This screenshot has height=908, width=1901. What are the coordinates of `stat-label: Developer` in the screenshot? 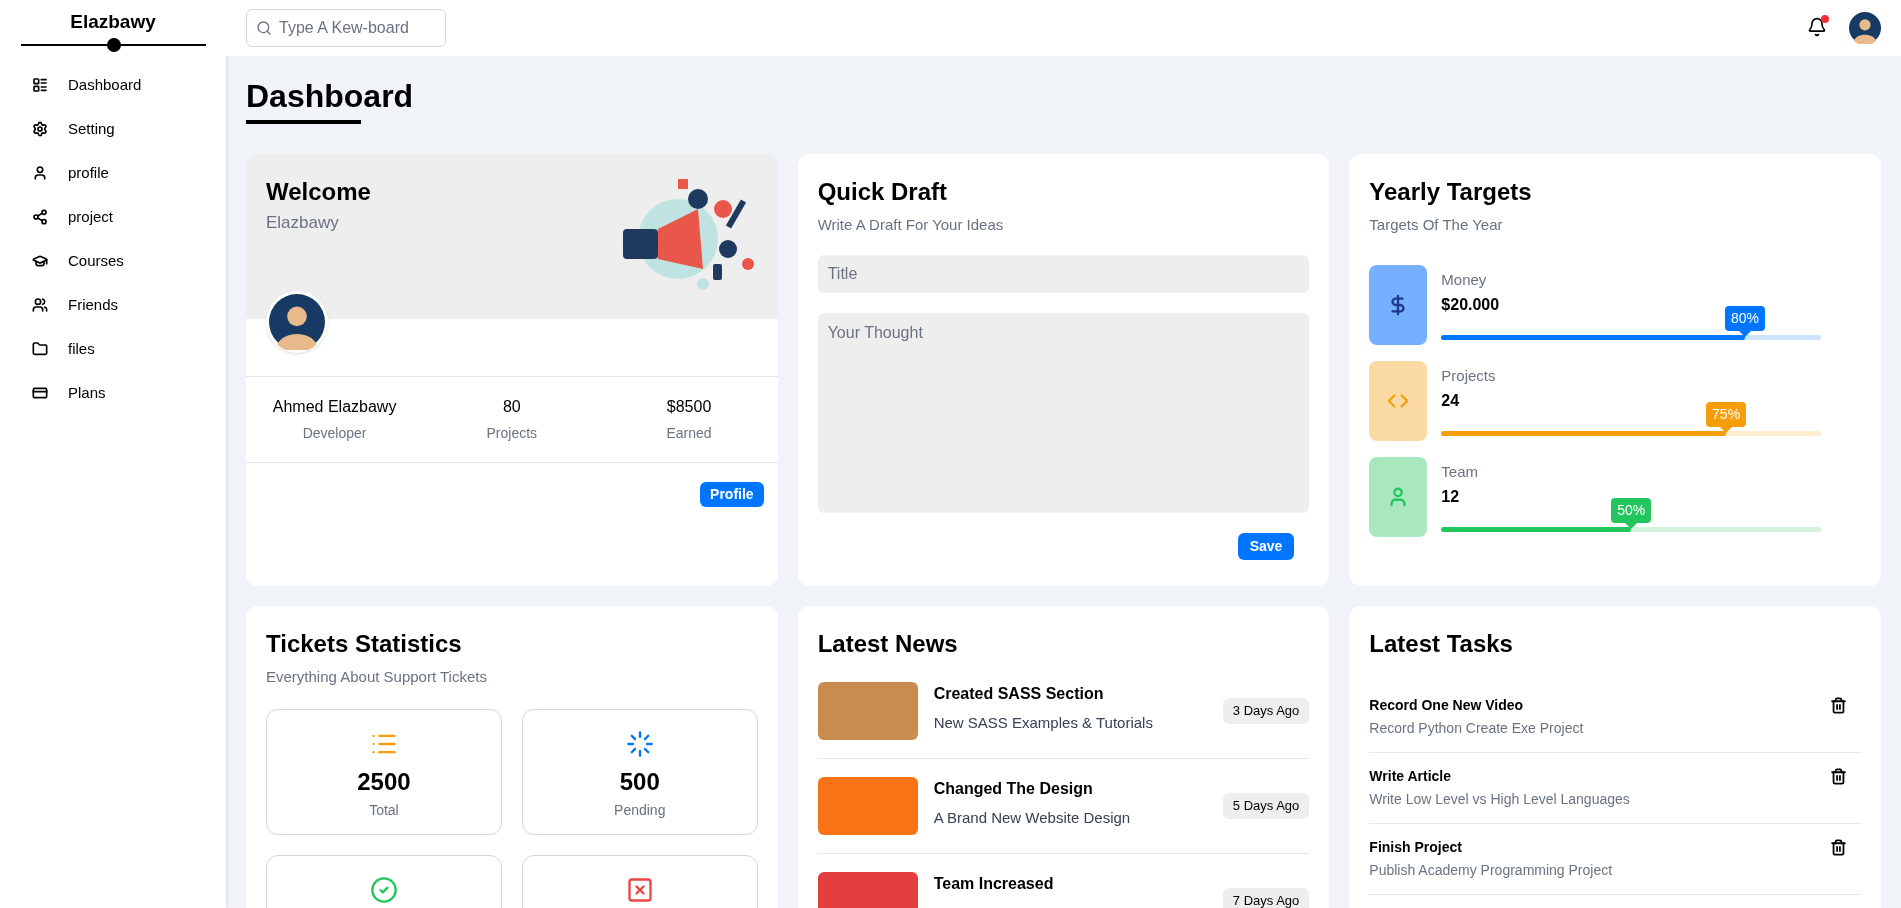 It's located at (334, 433).